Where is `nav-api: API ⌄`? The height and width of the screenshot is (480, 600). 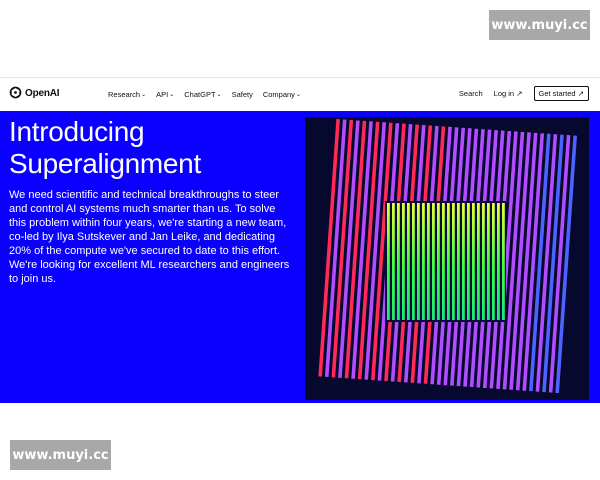 nav-api: API ⌄ is located at coordinates (165, 94).